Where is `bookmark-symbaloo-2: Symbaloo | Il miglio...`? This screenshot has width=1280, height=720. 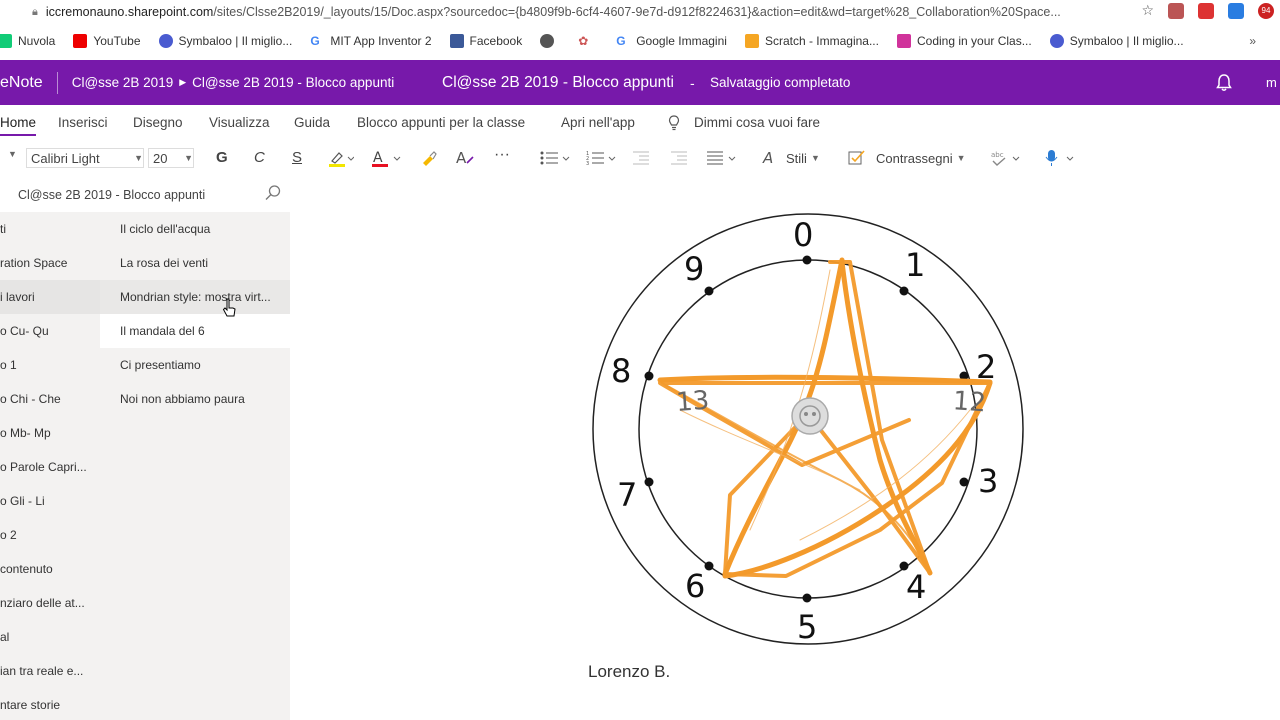 bookmark-symbaloo-2: Symbaloo | Il miglio... is located at coordinates (1116, 41).